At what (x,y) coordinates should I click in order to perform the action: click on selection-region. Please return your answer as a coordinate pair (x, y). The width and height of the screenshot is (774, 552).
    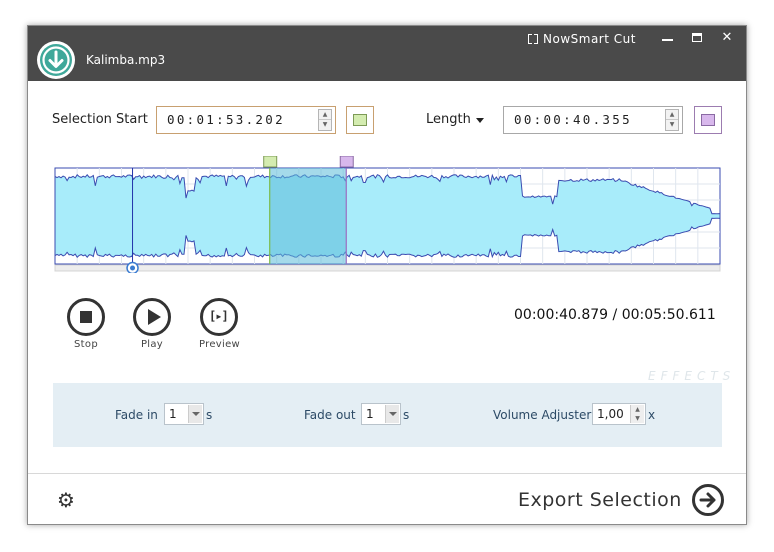
    Looking at the image, I should click on (308, 216).